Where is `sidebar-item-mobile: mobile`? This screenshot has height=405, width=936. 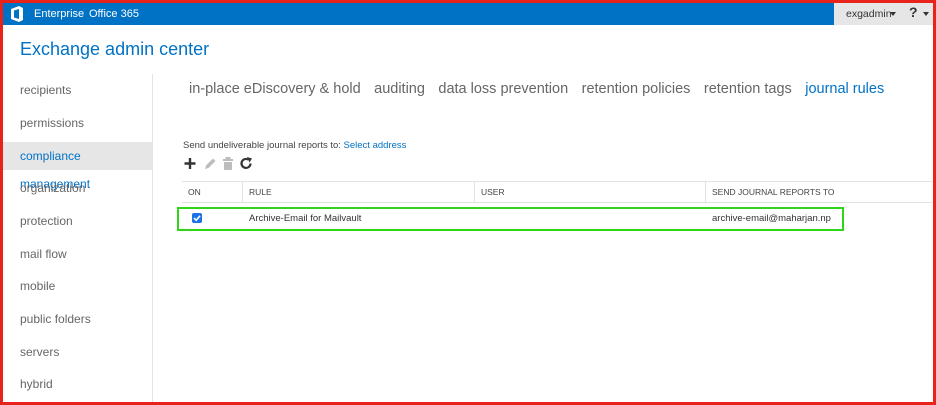 sidebar-item-mobile: mobile is located at coordinates (77, 286).